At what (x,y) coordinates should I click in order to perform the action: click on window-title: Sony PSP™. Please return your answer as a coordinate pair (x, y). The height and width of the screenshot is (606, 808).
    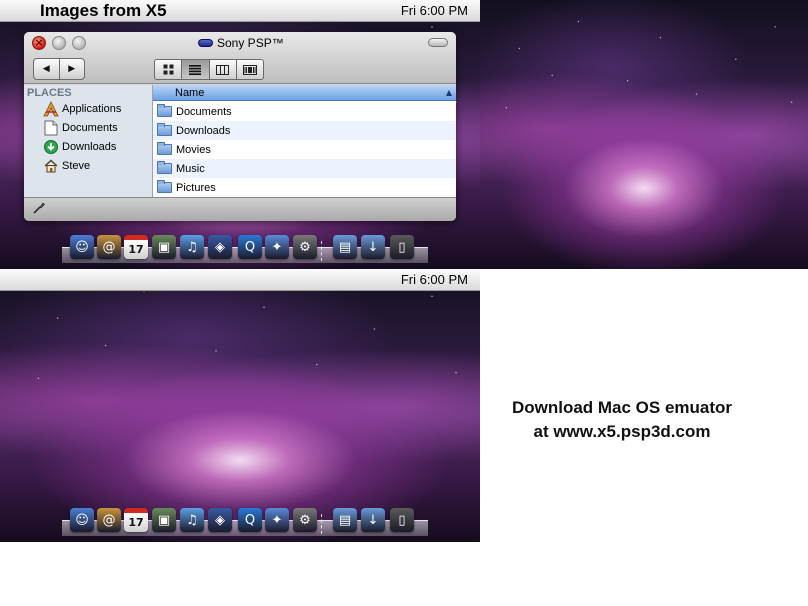
    Looking at the image, I should click on (241, 43).